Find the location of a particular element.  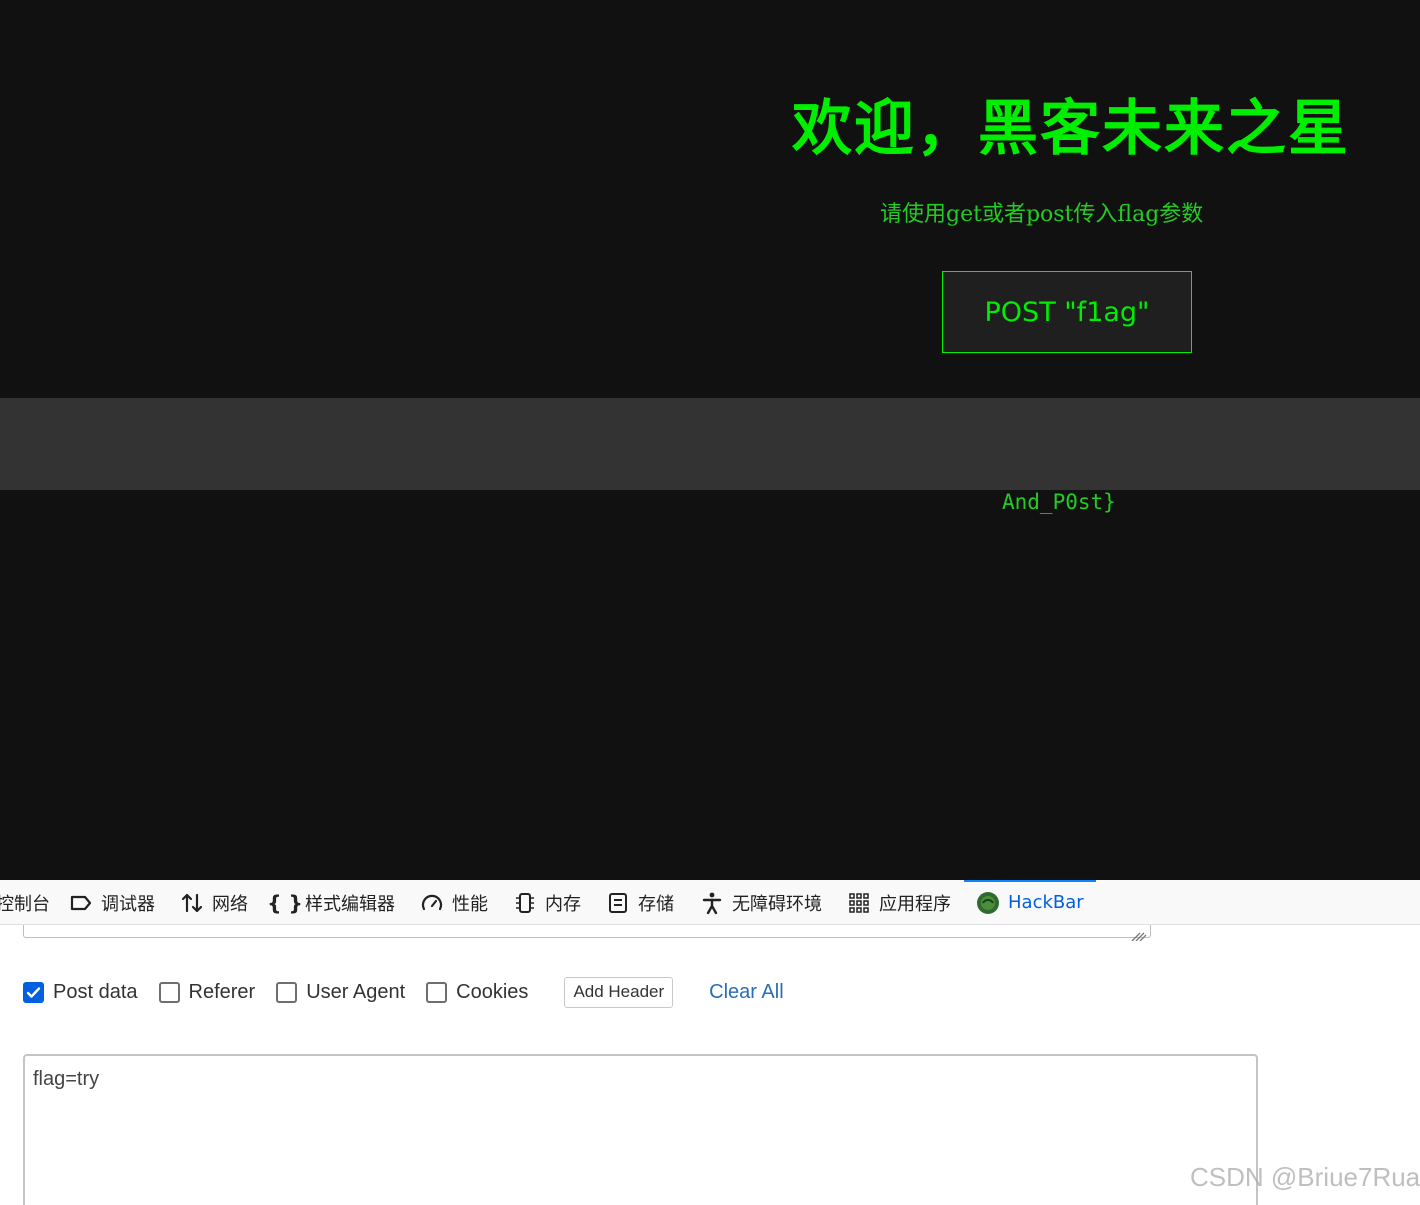

cookies-label: Cookies is located at coordinates (492, 991).